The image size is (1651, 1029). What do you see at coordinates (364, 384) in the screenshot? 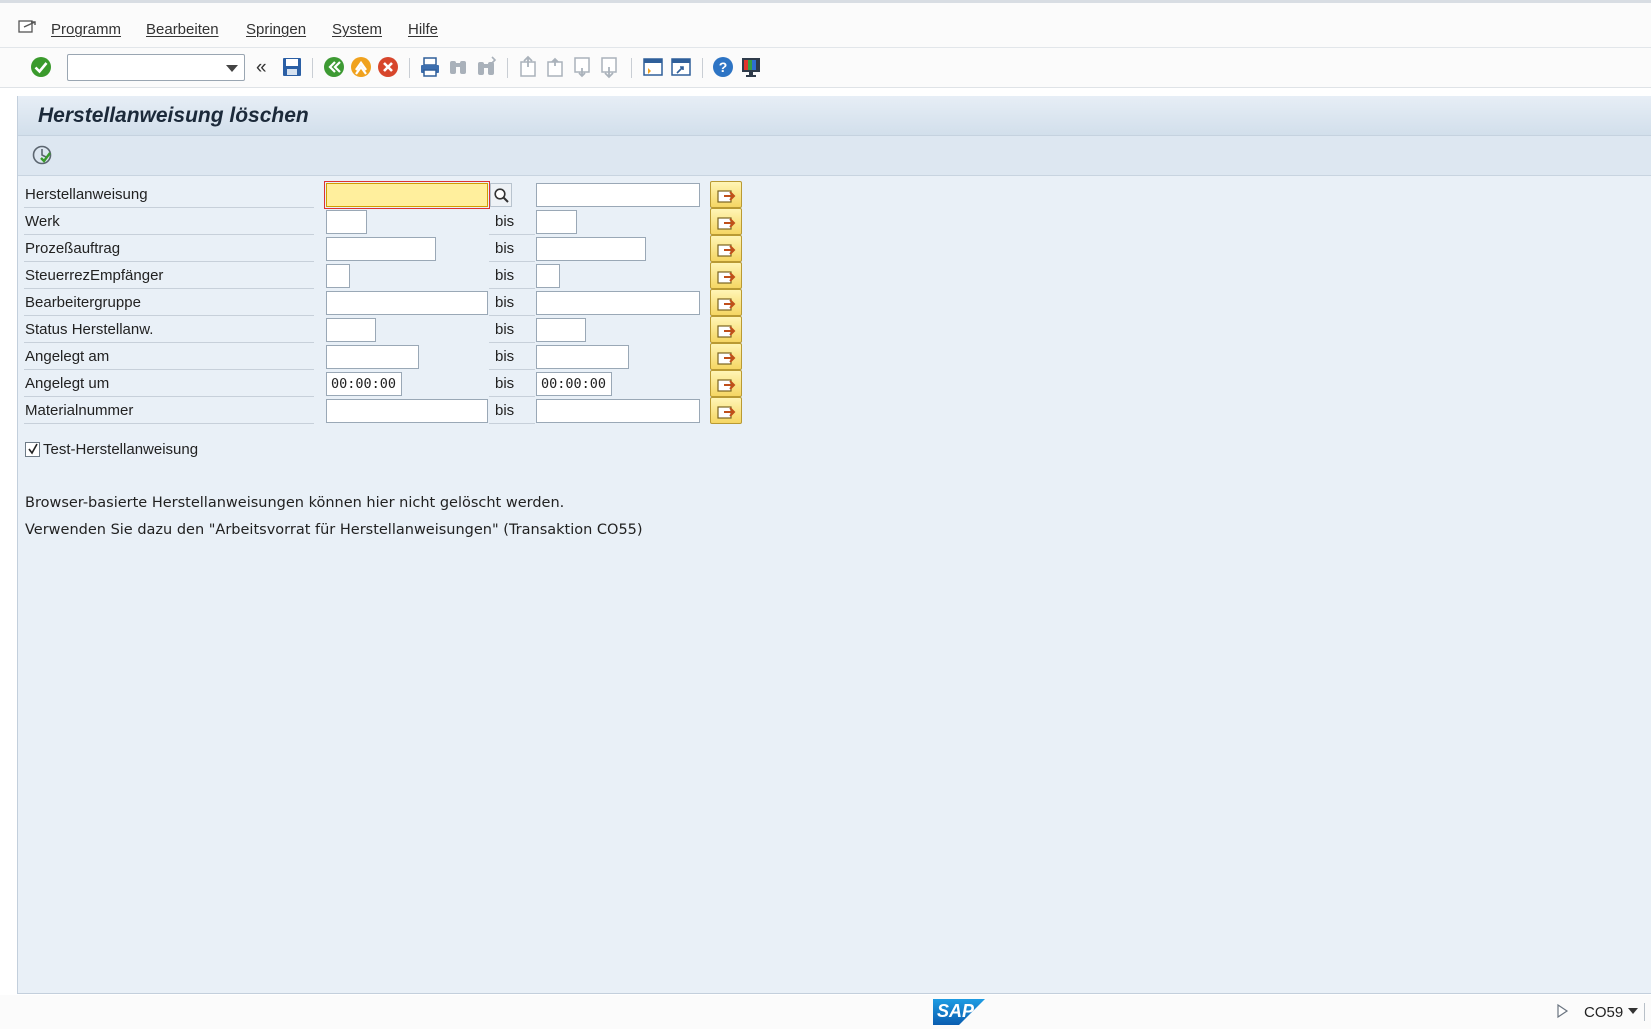
I see `angelegt-um-from-input: 00:00:00` at bounding box center [364, 384].